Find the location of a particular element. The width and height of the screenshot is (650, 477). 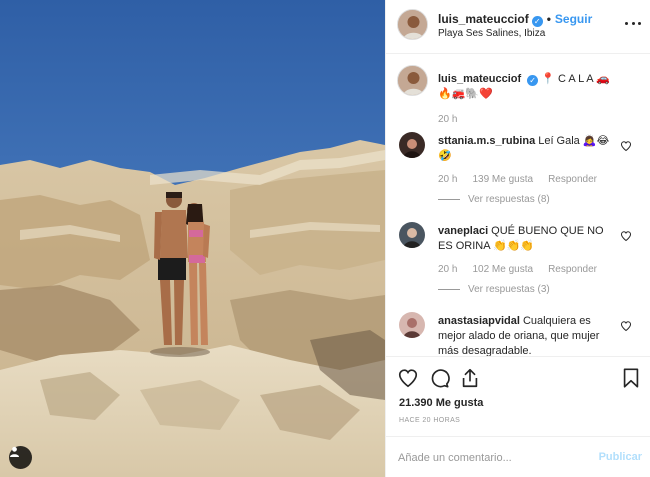

author-avatar-image is located at coordinates (412, 24).